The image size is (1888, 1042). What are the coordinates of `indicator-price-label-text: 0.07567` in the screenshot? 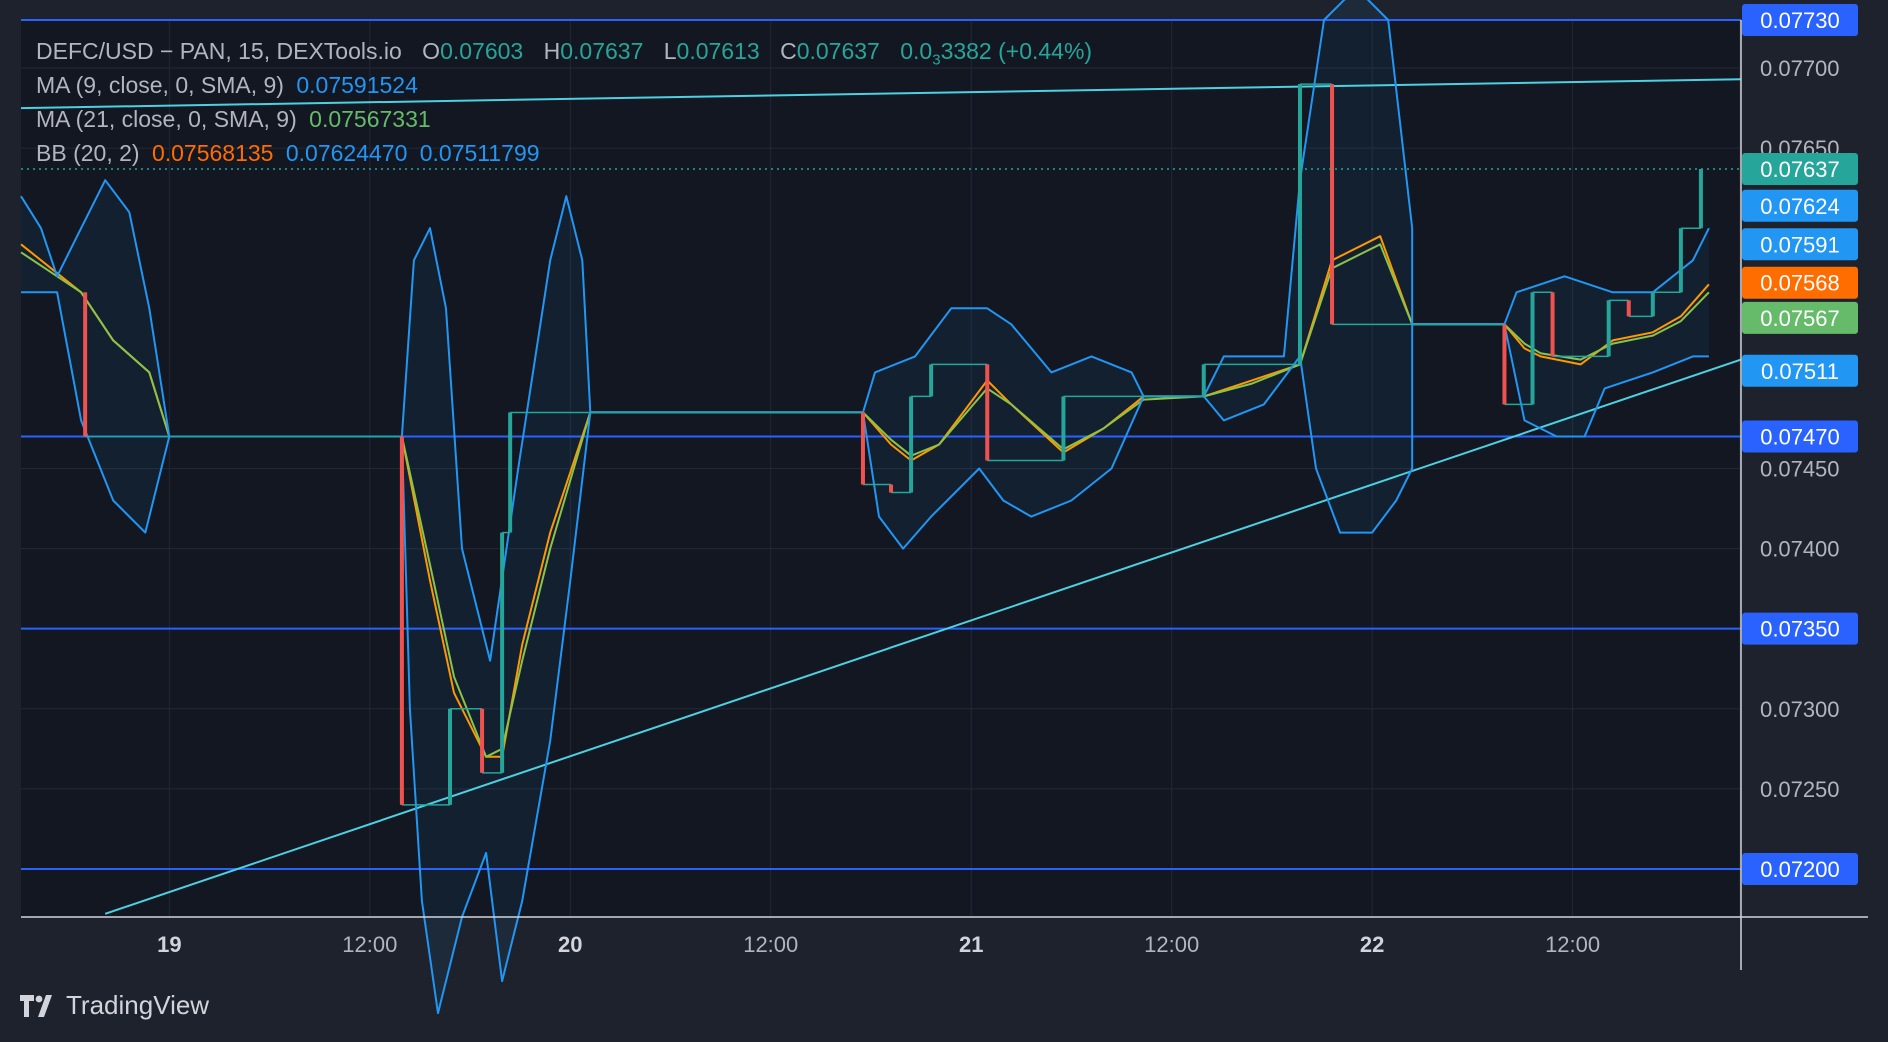 It's located at (1800, 318).